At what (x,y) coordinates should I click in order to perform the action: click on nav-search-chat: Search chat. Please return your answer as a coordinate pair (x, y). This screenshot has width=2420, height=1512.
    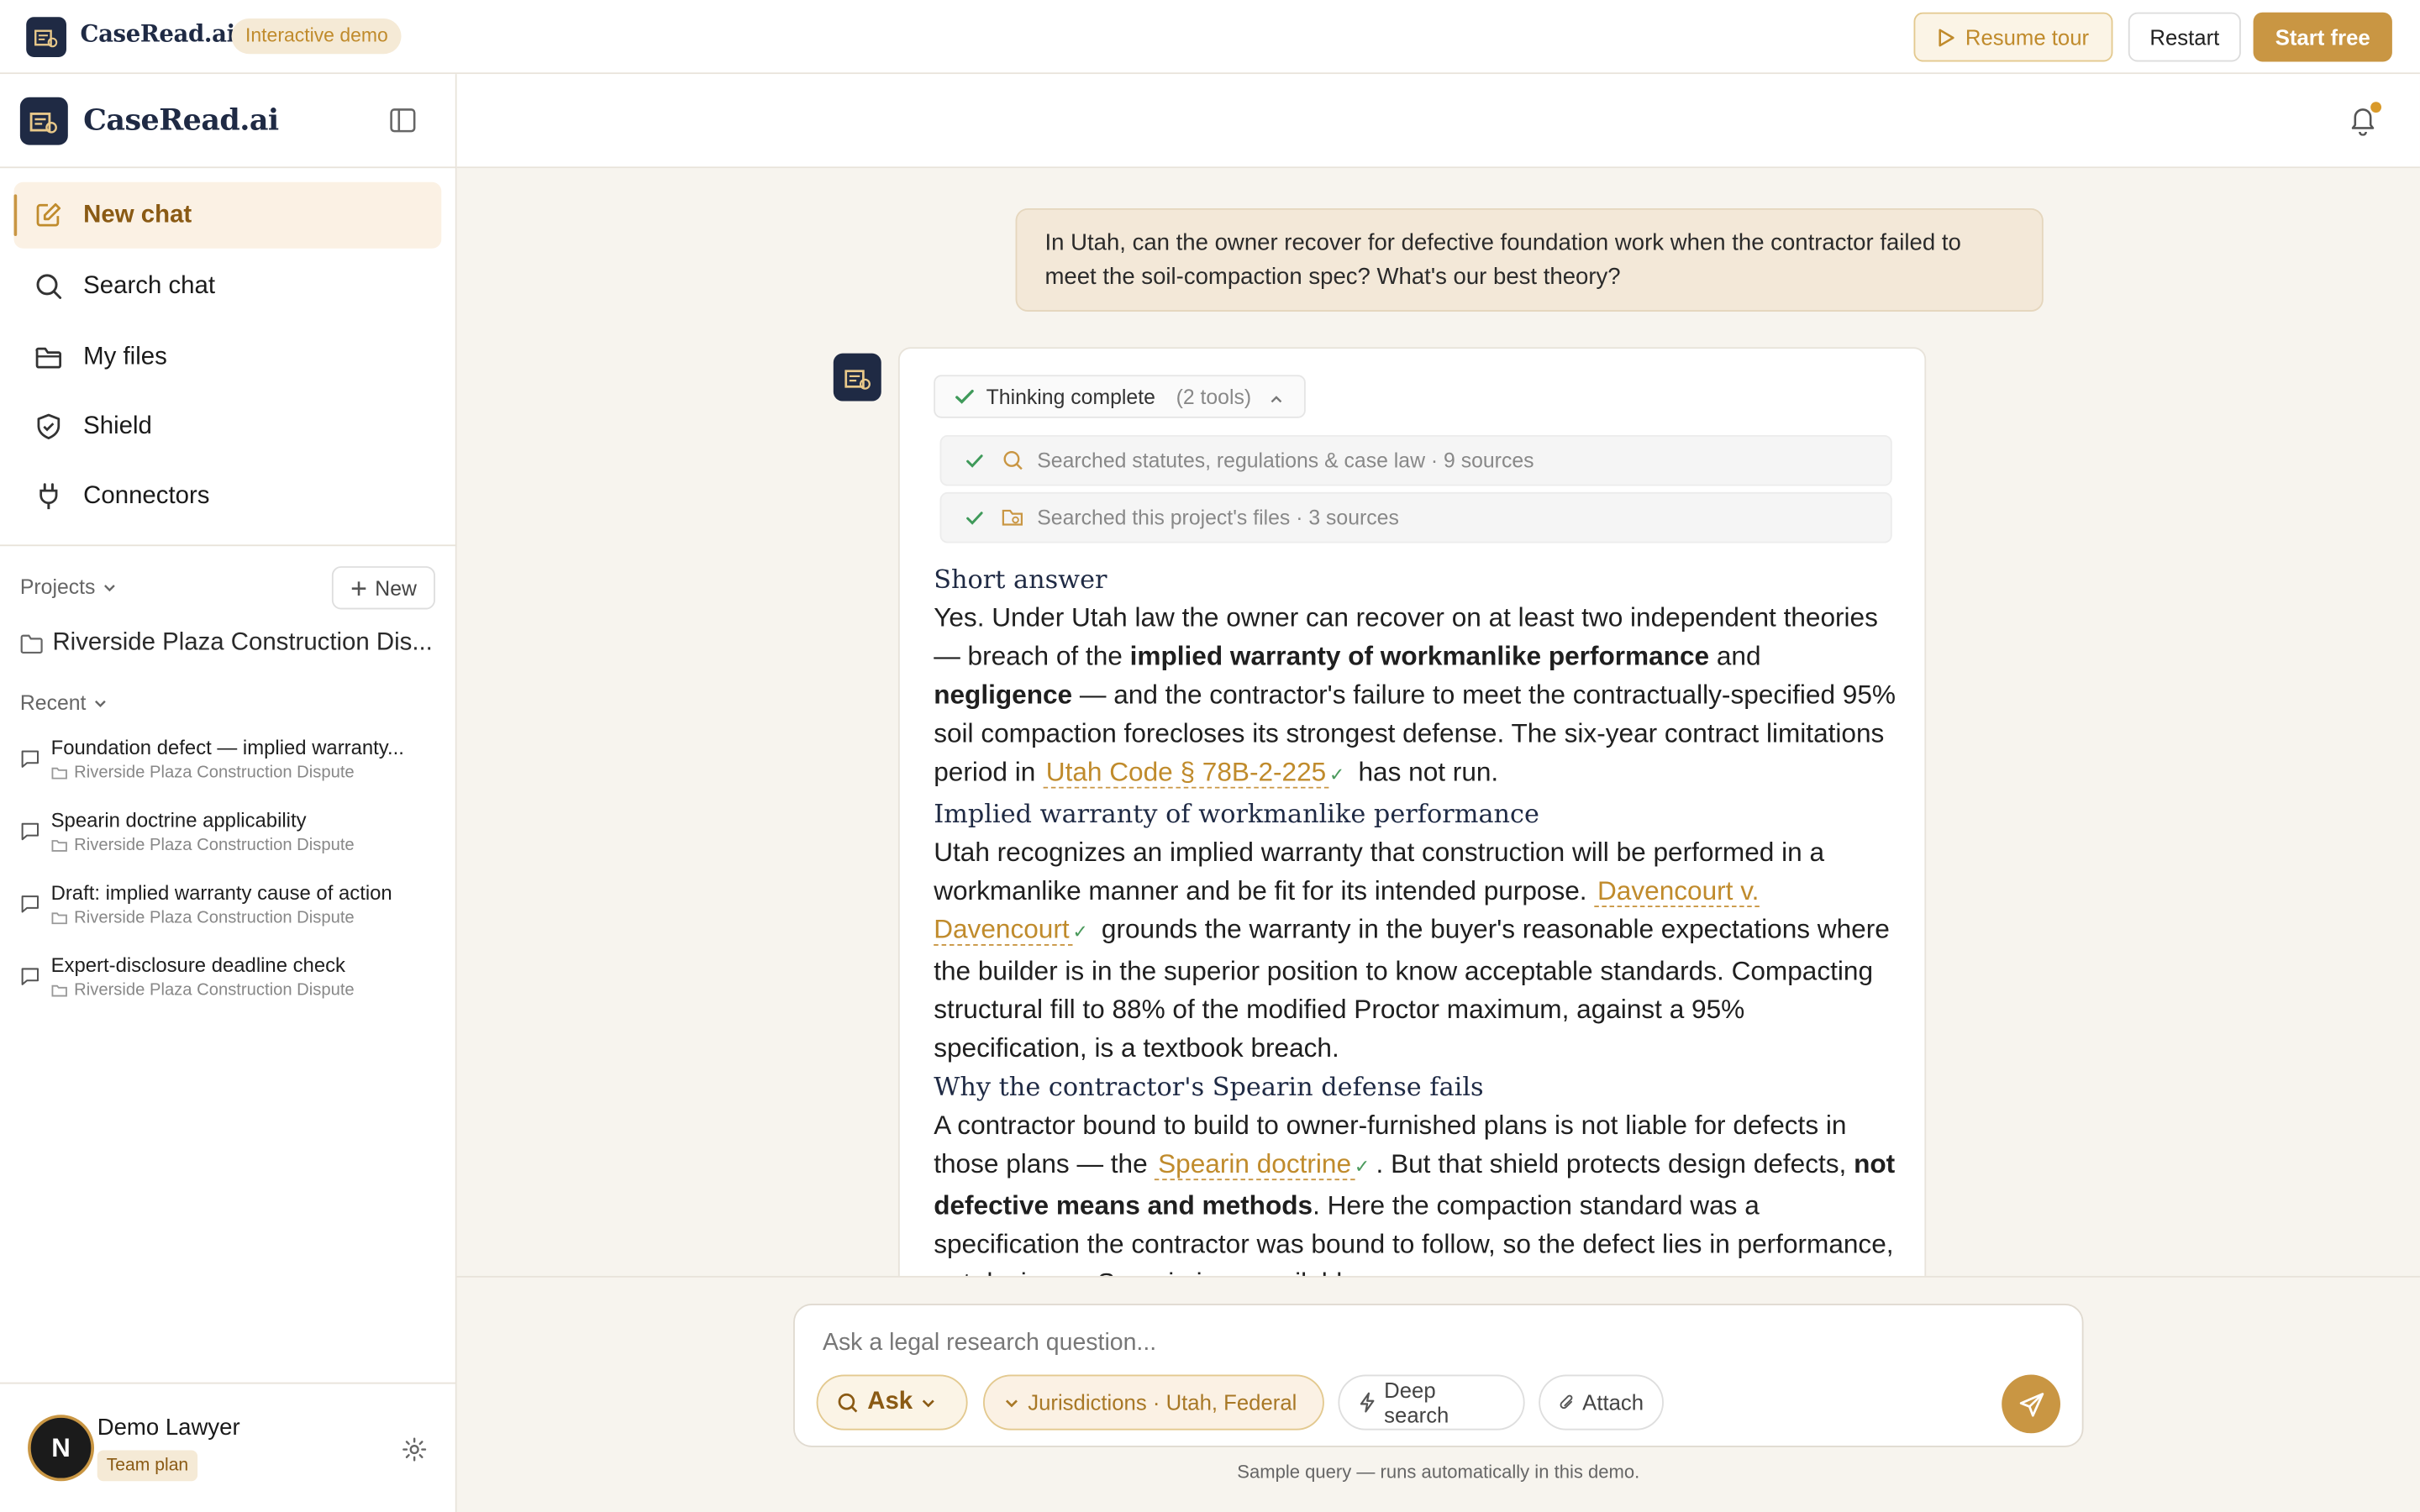
    Looking at the image, I should click on (228, 286).